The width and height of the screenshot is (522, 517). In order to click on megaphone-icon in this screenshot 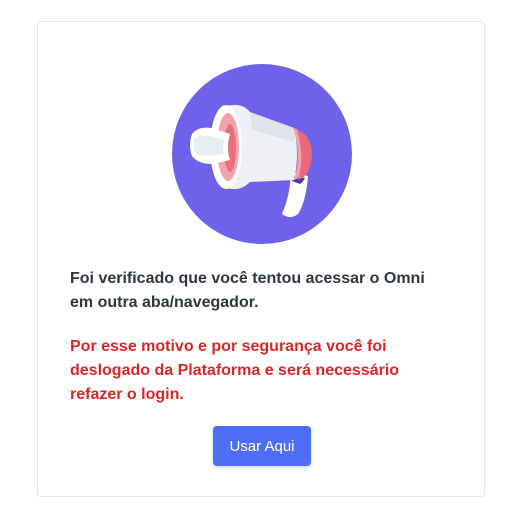, I will do `click(262, 154)`.